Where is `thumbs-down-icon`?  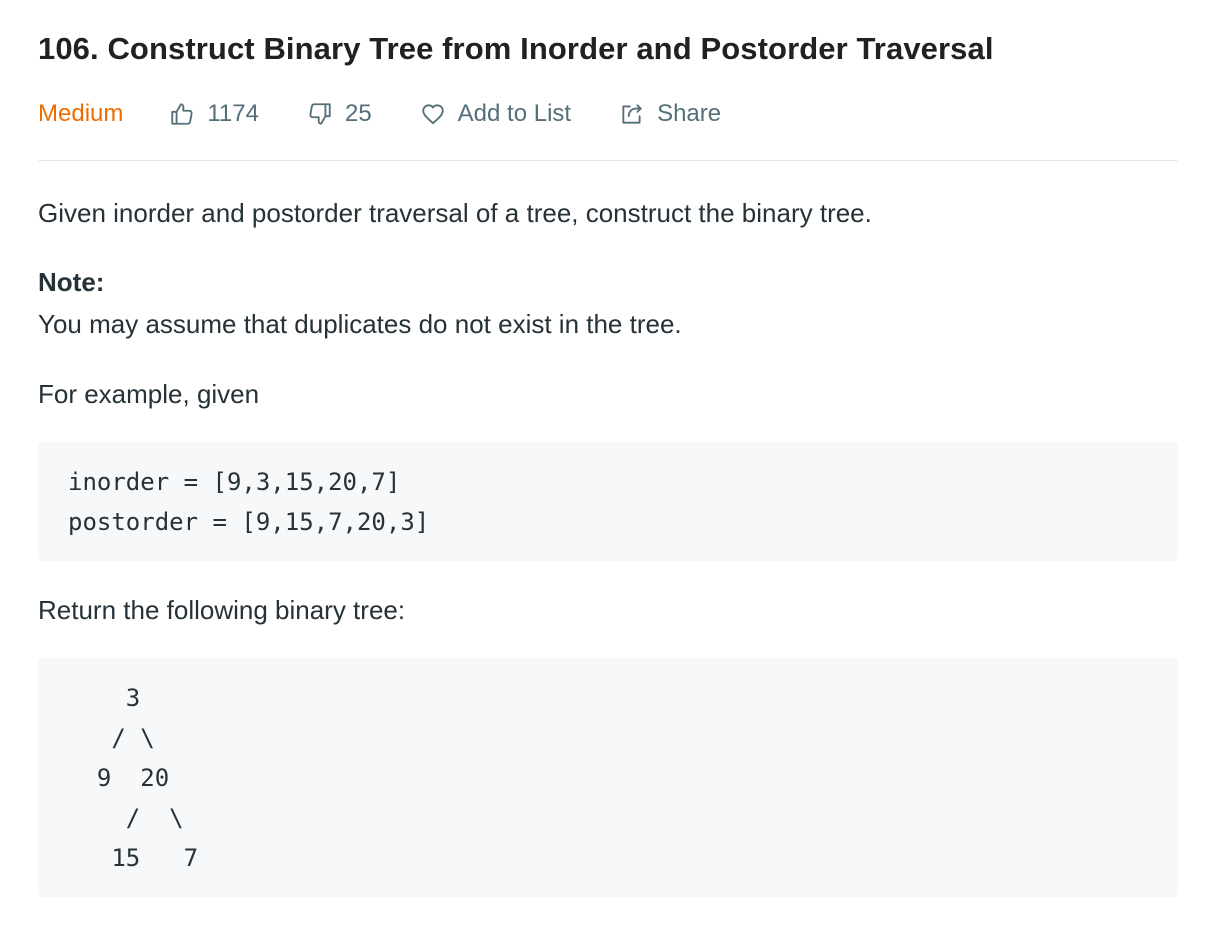
thumbs-down-icon is located at coordinates (320, 114).